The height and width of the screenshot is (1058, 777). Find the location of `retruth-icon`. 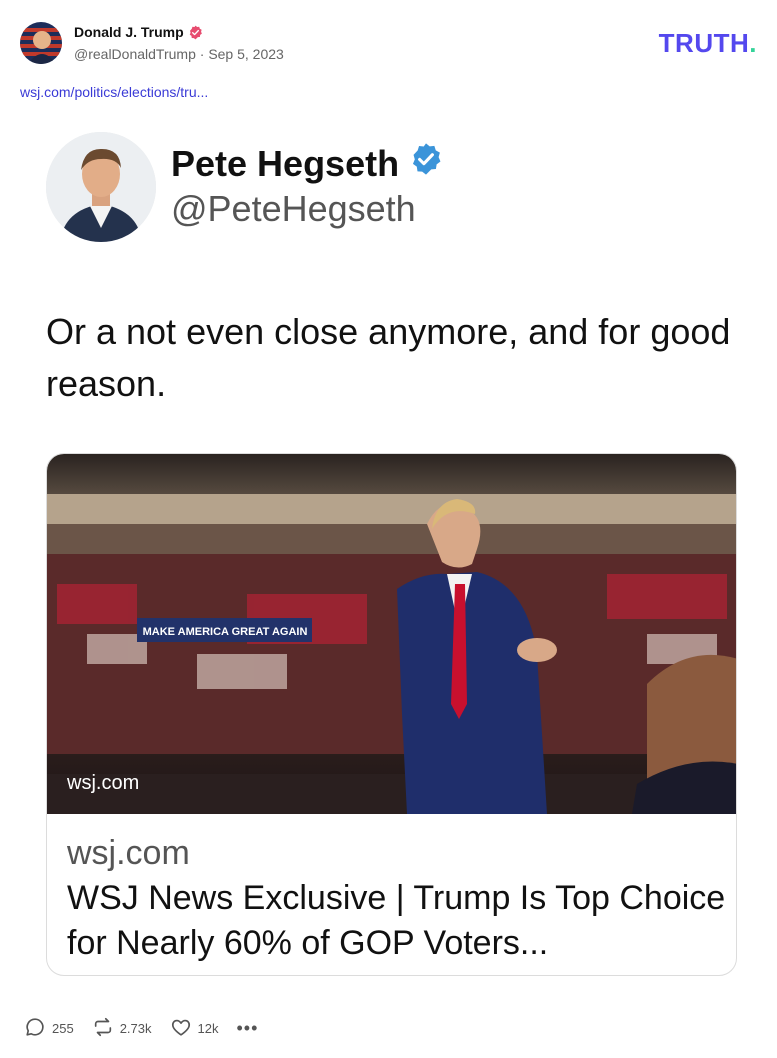

retruth-icon is located at coordinates (103, 1028).